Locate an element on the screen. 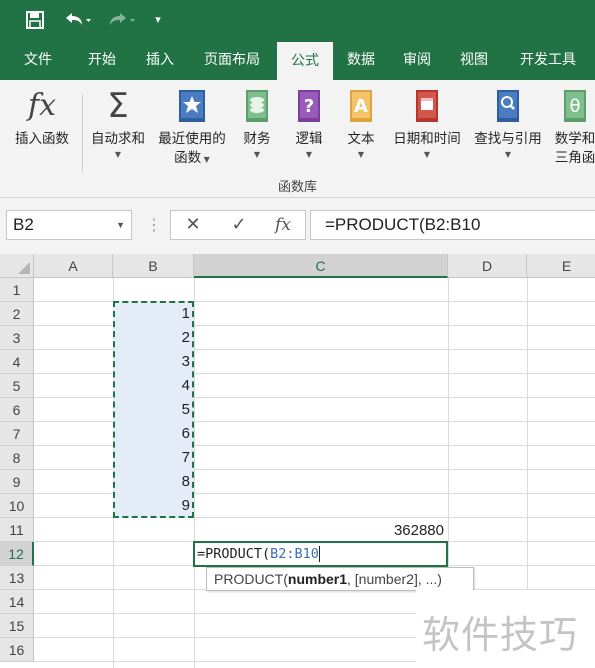 The height and width of the screenshot is (668, 595). gridline is located at coordinates (194, 473).